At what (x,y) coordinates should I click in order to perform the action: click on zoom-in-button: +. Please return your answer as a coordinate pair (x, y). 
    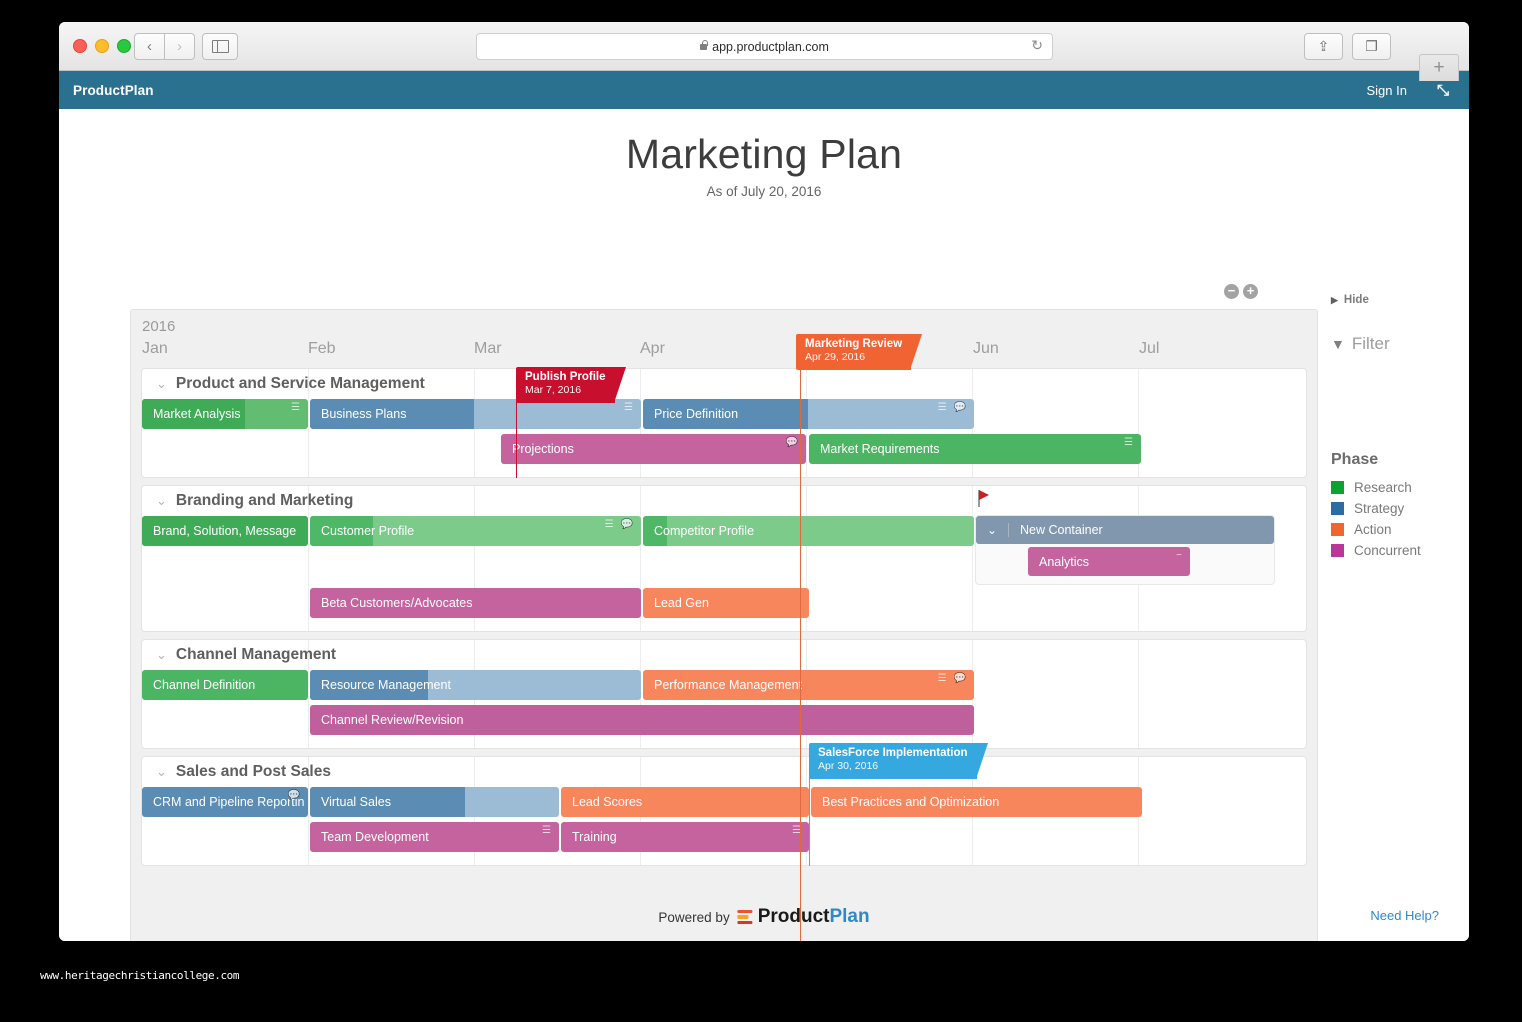
    Looking at the image, I should click on (1250, 291).